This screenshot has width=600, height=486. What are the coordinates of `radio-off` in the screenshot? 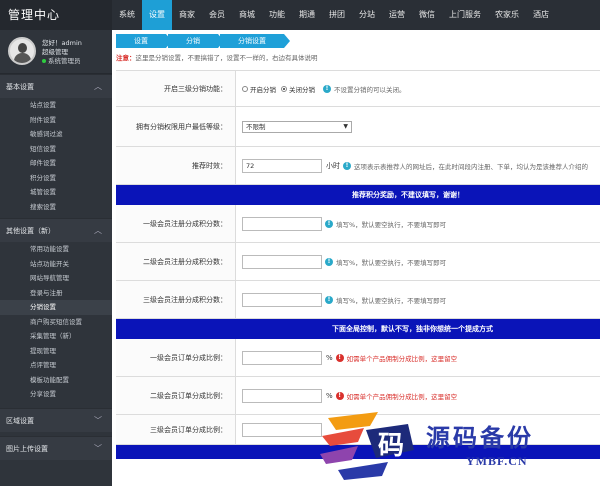 It's located at (284, 88).